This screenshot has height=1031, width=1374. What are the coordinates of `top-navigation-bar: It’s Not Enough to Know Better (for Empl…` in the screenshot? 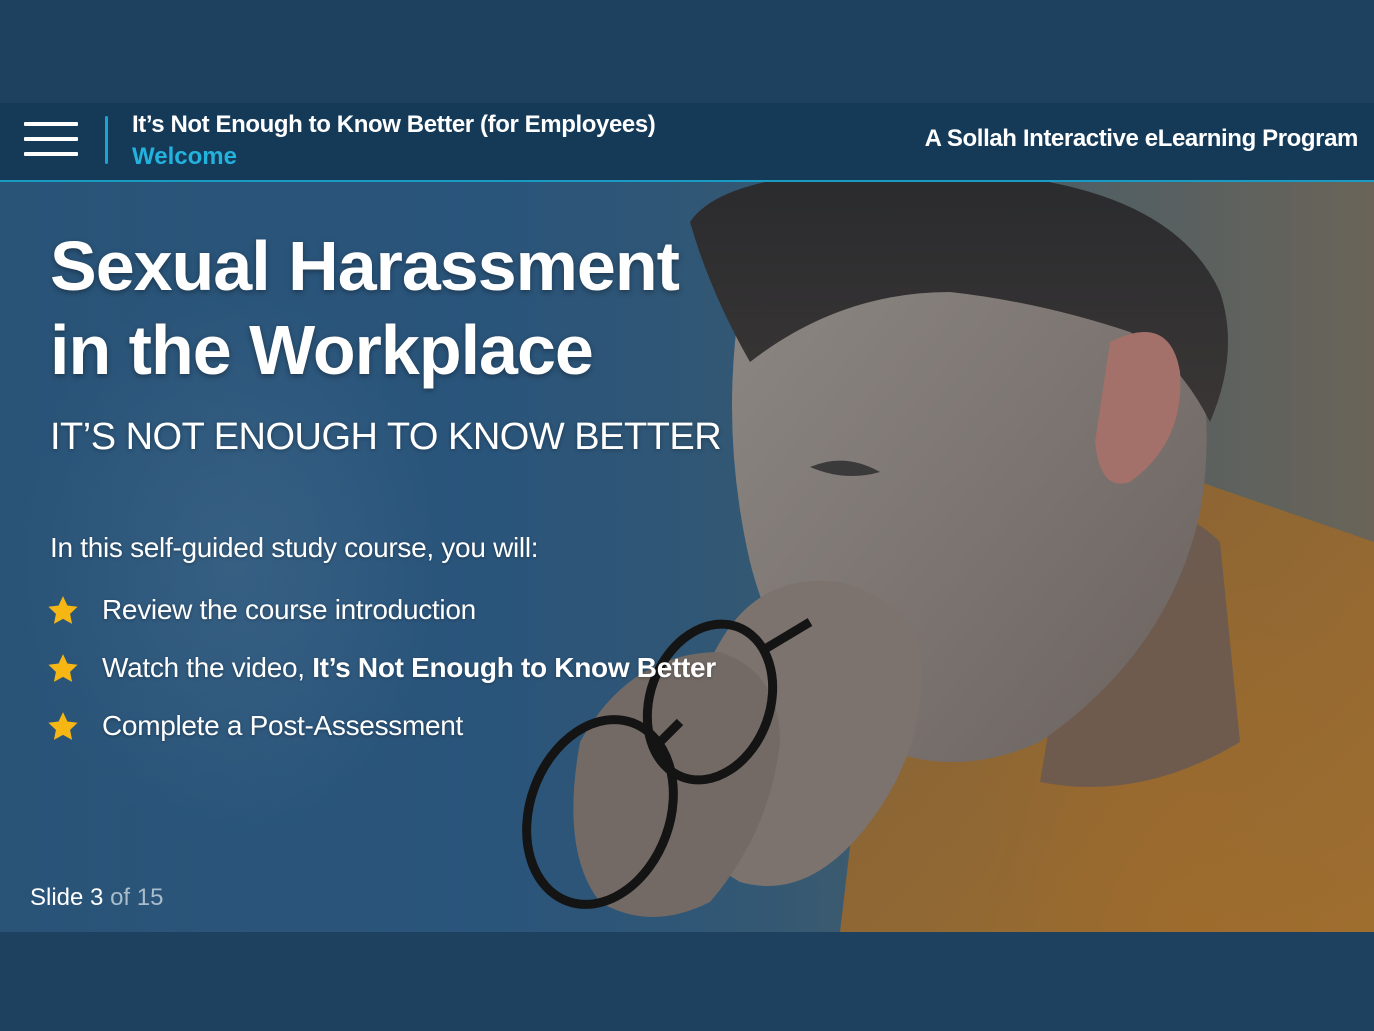 It's located at (687, 142).